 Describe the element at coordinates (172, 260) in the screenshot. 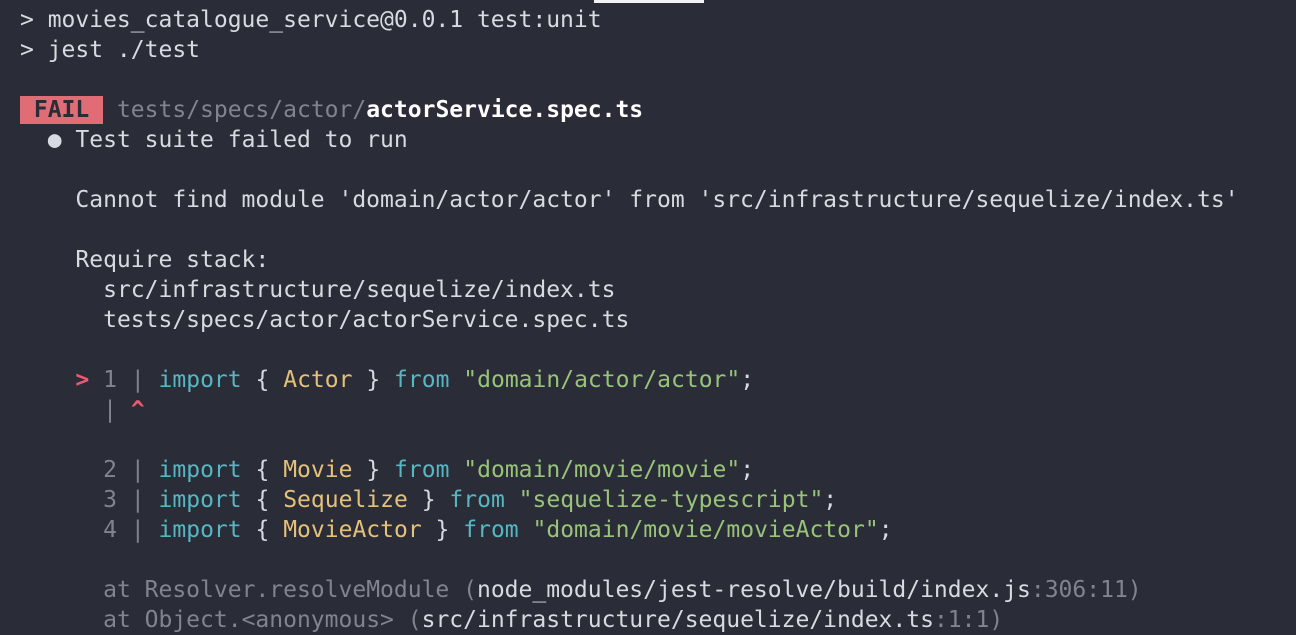

I see `require-stack-title: Require stack:` at that location.